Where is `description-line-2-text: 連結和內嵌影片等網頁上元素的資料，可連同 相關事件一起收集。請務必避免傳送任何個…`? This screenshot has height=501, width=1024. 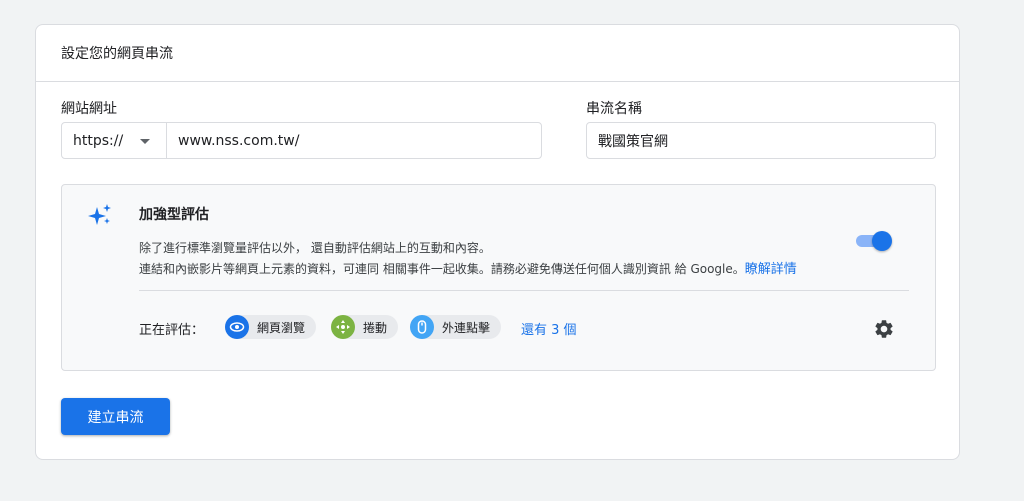 description-line-2-text: 連結和內嵌影片等網頁上元素的資料，可連同 相關事件一起收集。請務必避免傳送任何個… is located at coordinates (442, 269).